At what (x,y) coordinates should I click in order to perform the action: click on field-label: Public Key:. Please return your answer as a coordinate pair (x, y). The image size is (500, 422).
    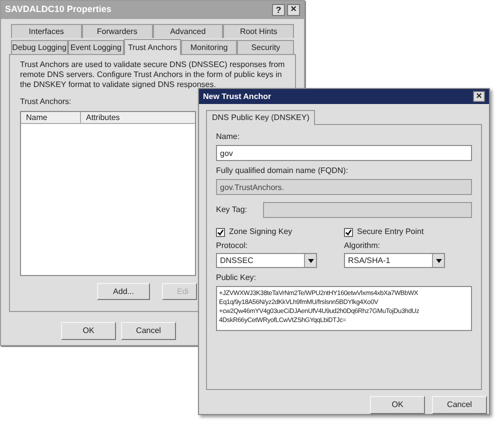
    Looking at the image, I should click on (236, 278).